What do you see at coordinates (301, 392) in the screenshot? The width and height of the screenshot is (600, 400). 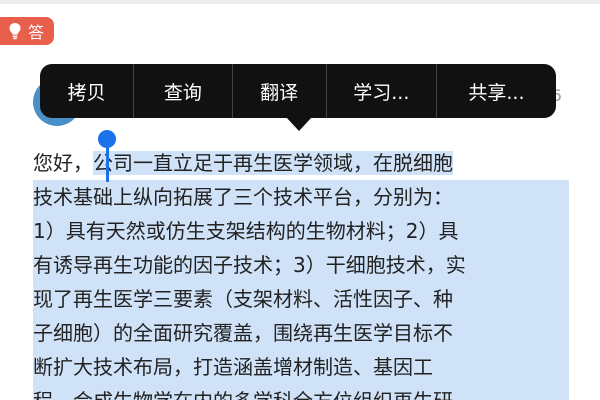 I see `answer-line: 程、合成生物学在内的多学科全方位组织再生研` at bounding box center [301, 392].